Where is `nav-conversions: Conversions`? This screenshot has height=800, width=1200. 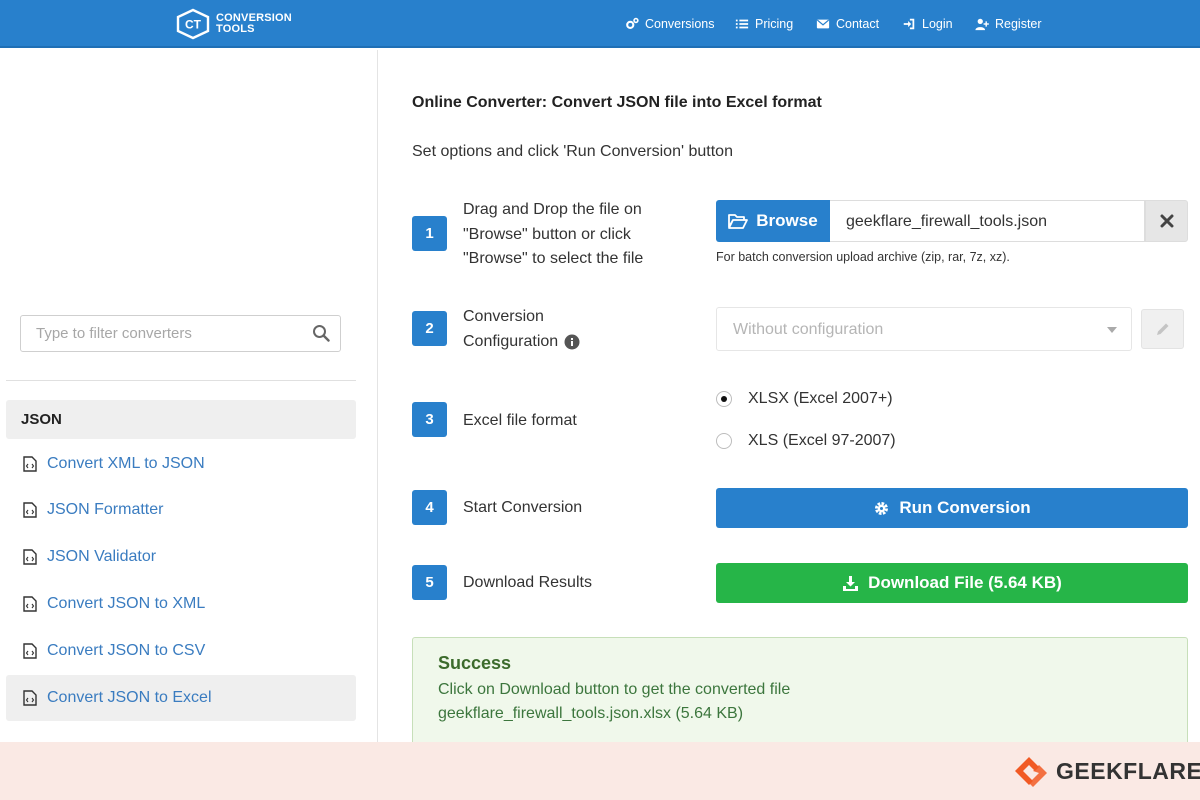 nav-conversions: Conversions is located at coordinates (669, 24).